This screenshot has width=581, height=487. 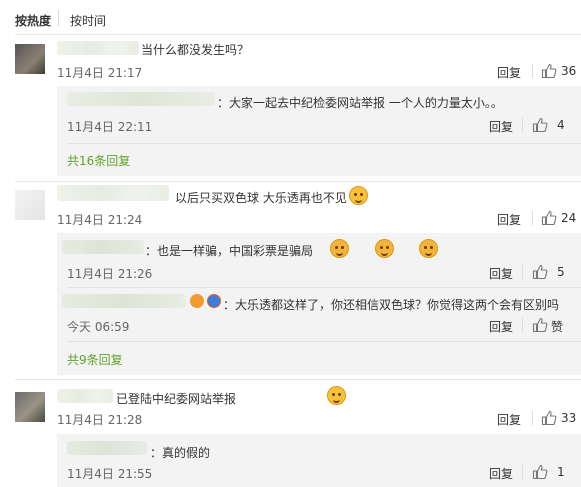 I want to click on member-badge-icon, so click(x=214, y=301).